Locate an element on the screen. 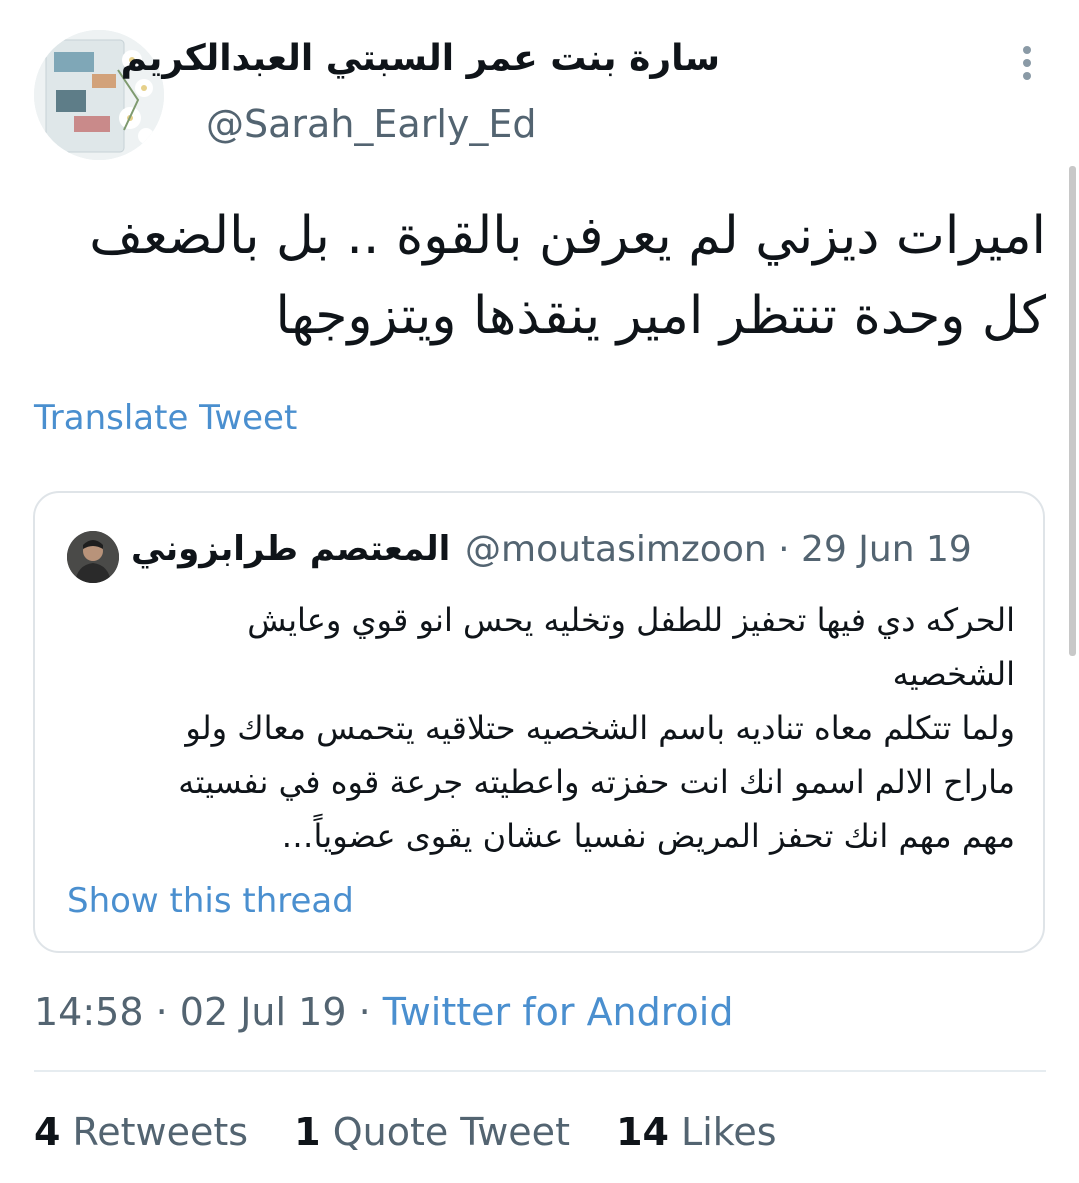 The width and height of the screenshot is (1079, 1183). scrollbar is located at coordinates (1072, 411).